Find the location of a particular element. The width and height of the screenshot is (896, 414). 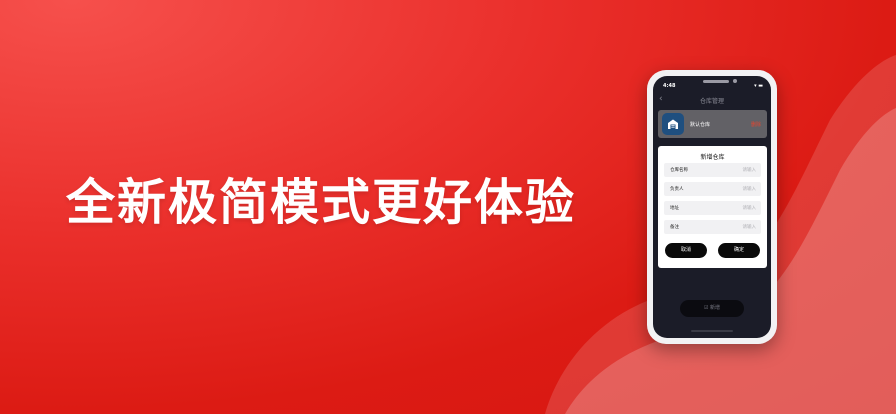

field-label: 负责人 is located at coordinates (677, 189).